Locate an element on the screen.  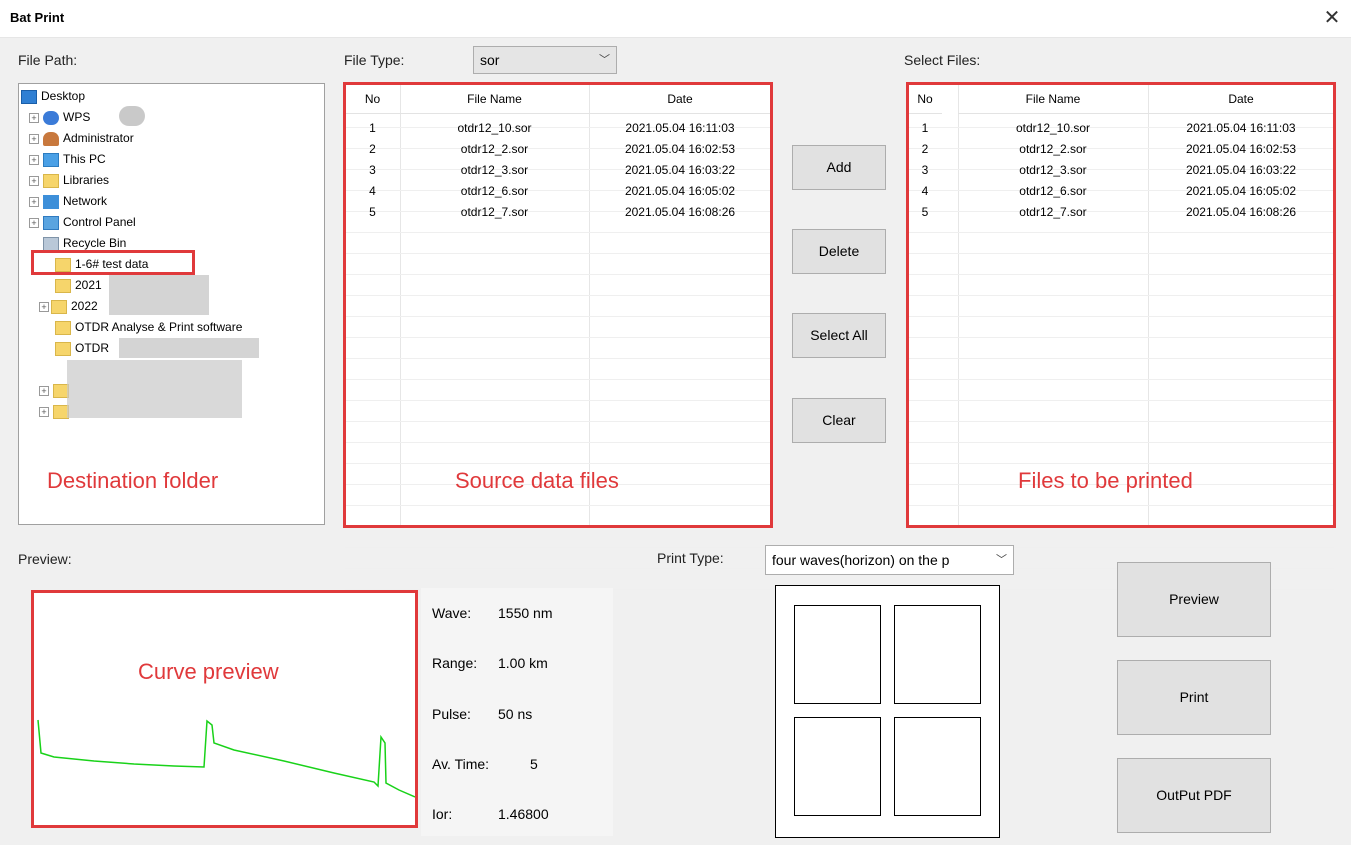
control-panel-icon is located at coordinates (51, 222).